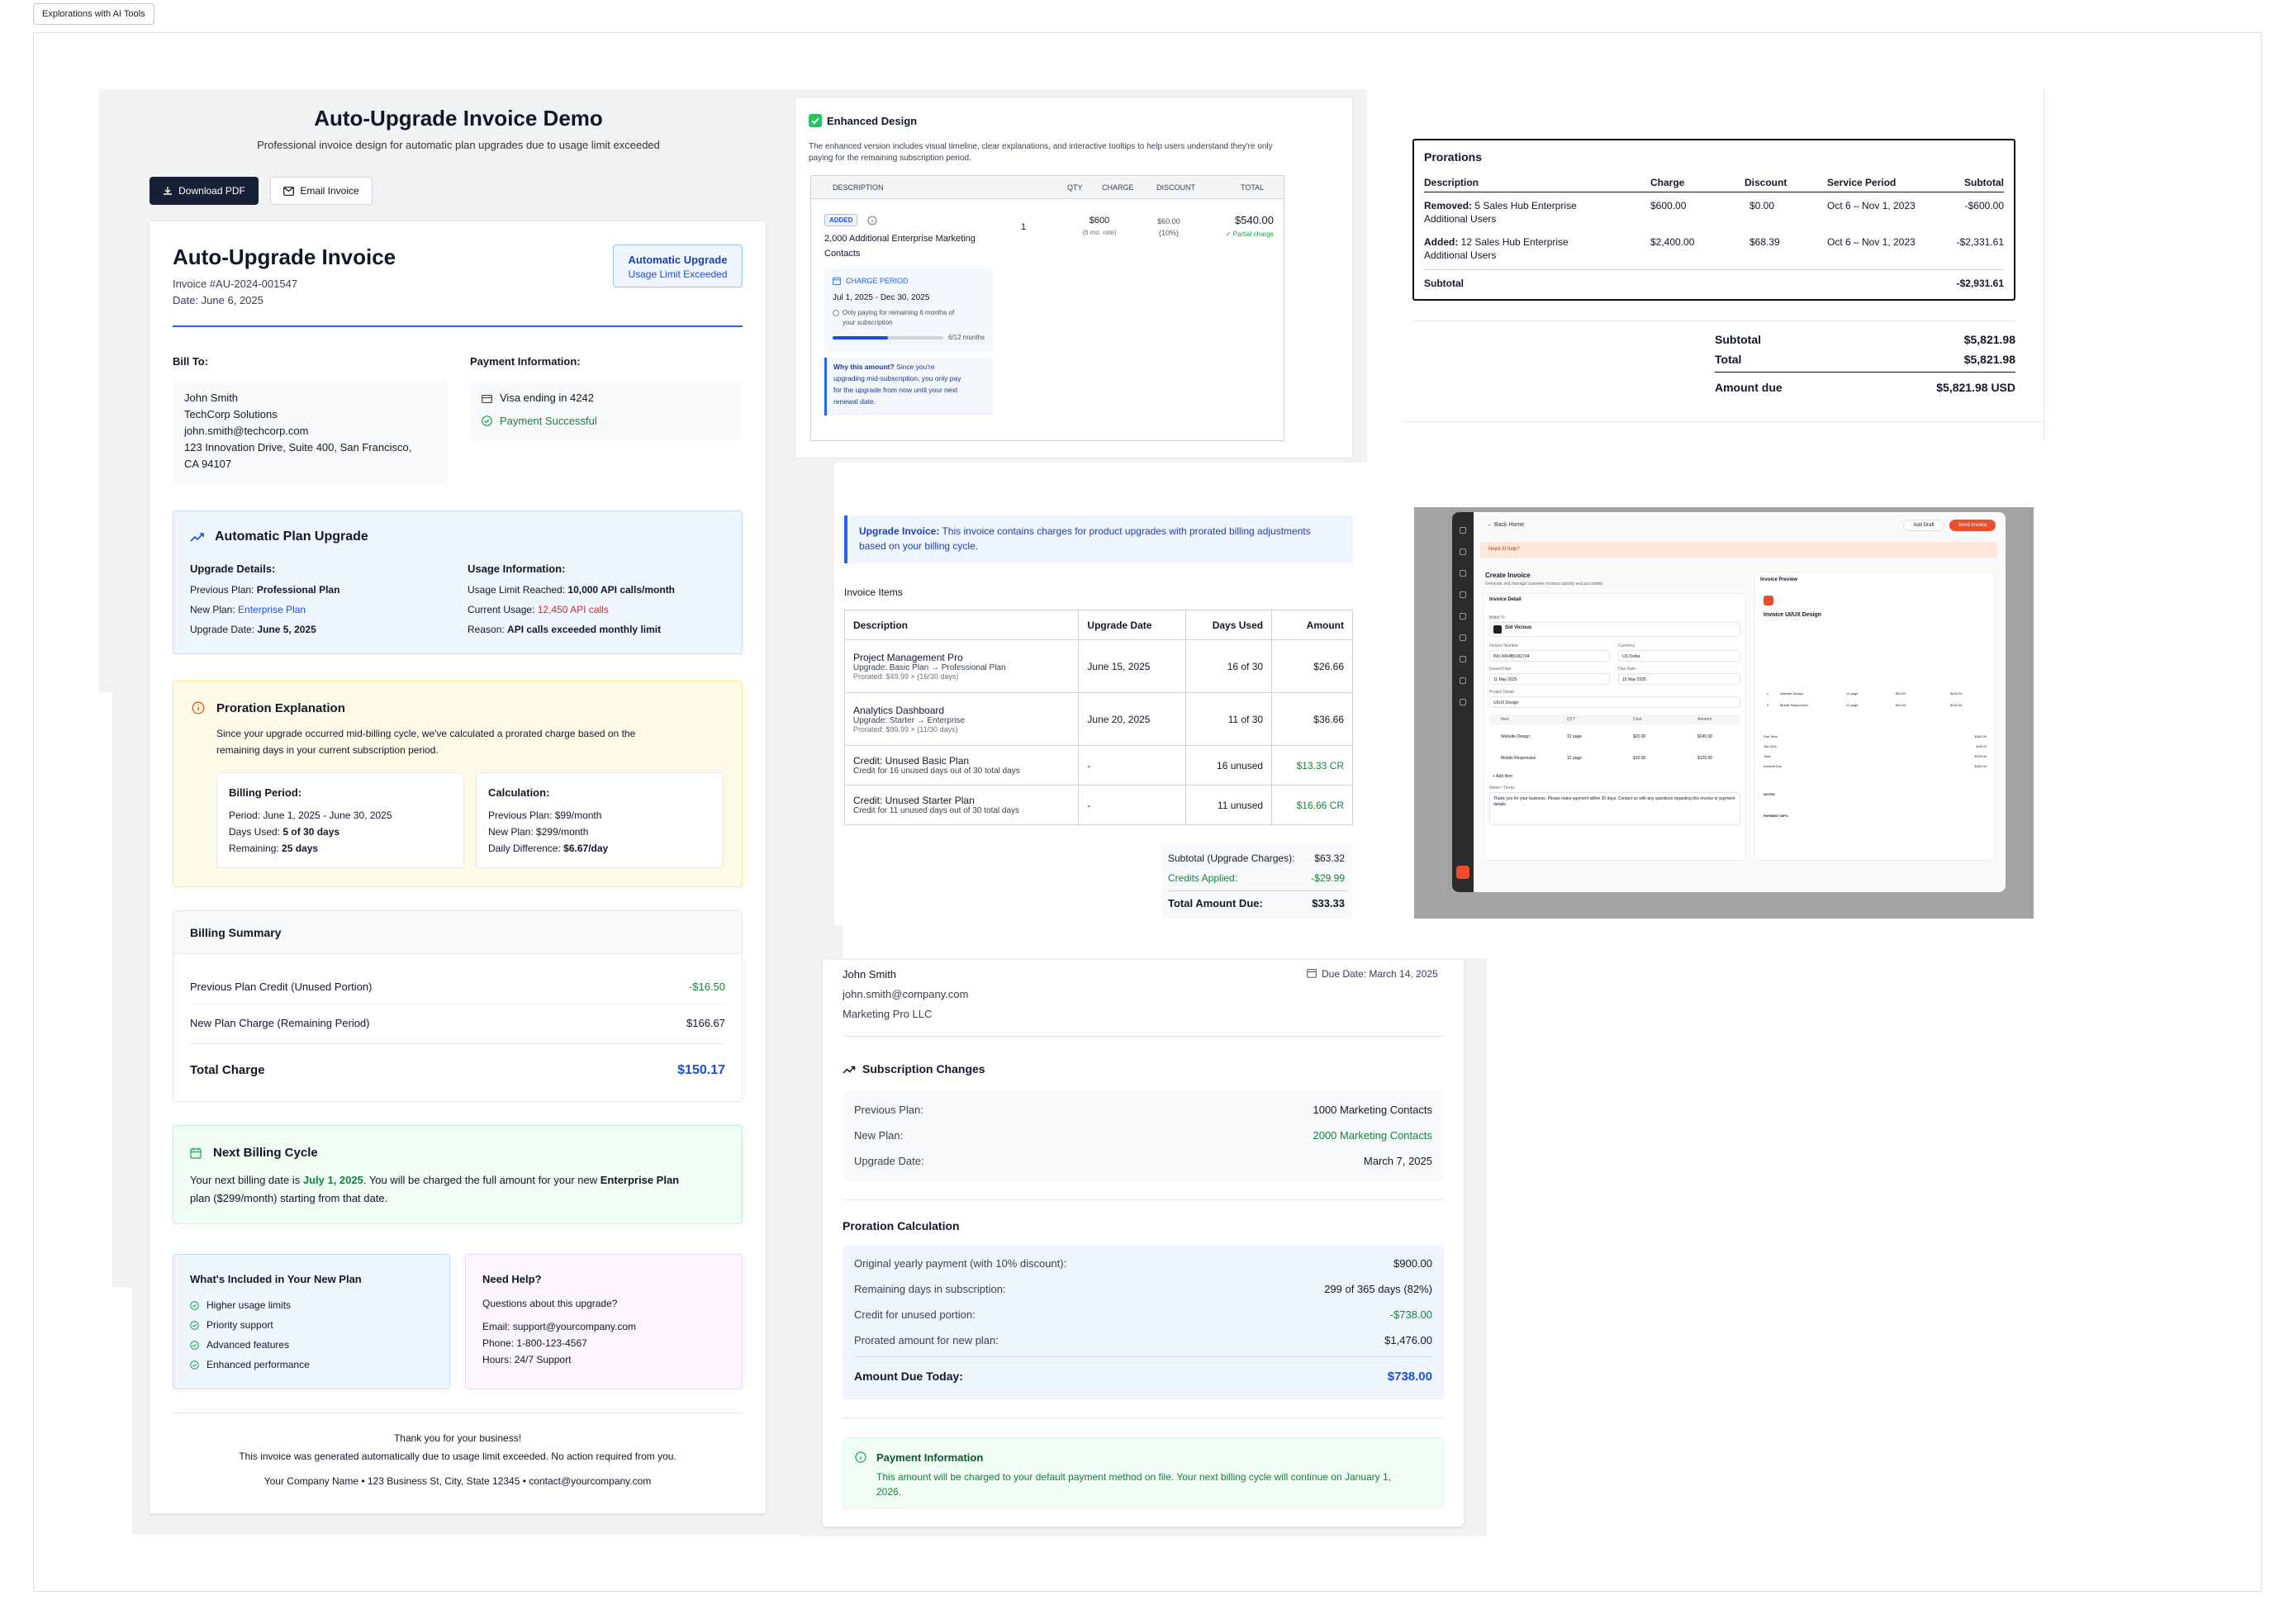 Image resolution: width=2293 pixels, height=1624 pixels. What do you see at coordinates (815, 121) in the screenshot?
I see `check-box-icon` at bounding box center [815, 121].